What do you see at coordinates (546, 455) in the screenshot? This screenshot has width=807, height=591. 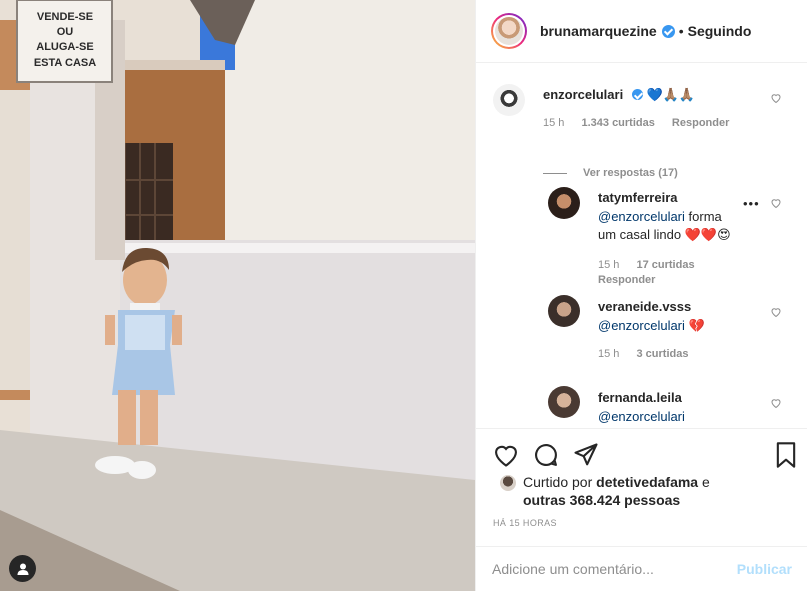 I see `comment-icon` at bounding box center [546, 455].